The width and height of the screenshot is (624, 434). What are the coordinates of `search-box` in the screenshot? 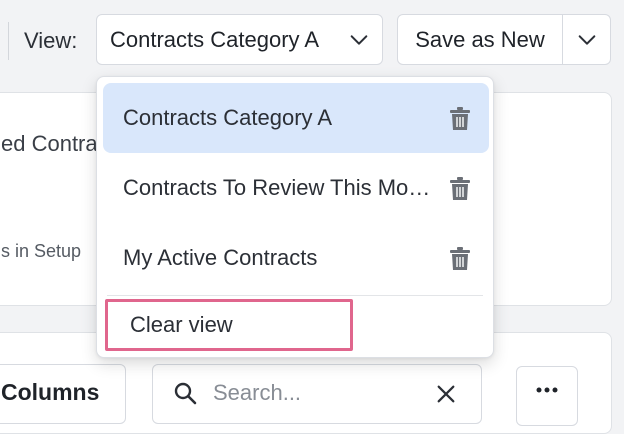 It's located at (317, 394).